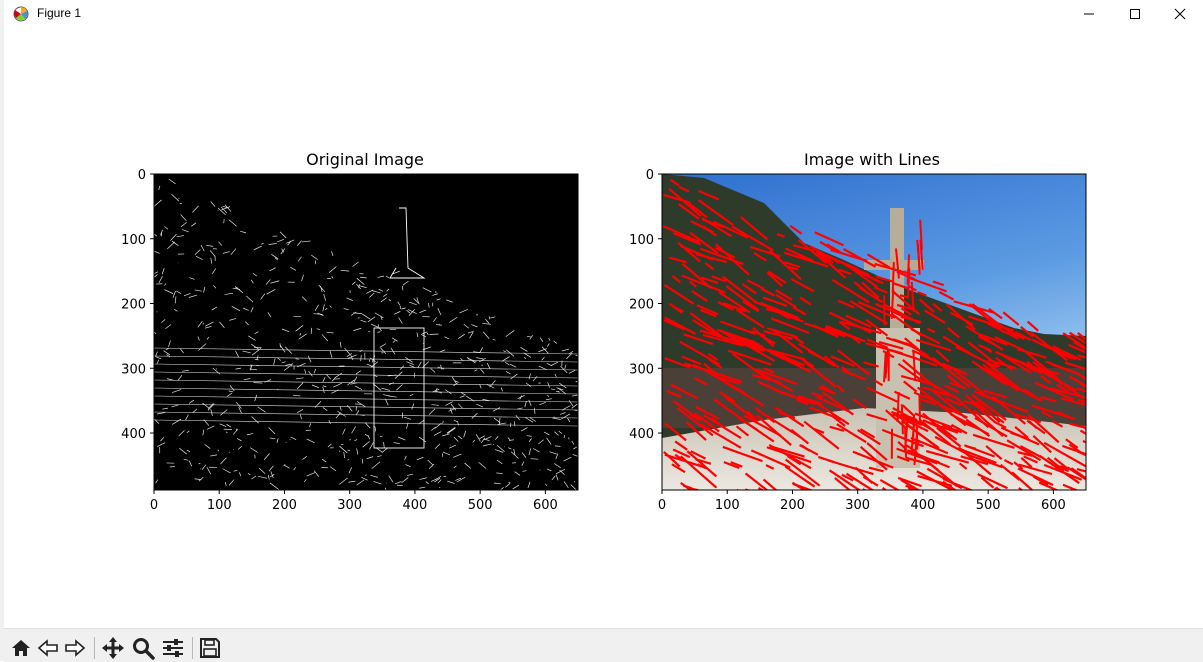  What do you see at coordinates (641, 369) in the screenshot?
I see `subplot-2-y-tick-label: 300` at bounding box center [641, 369].